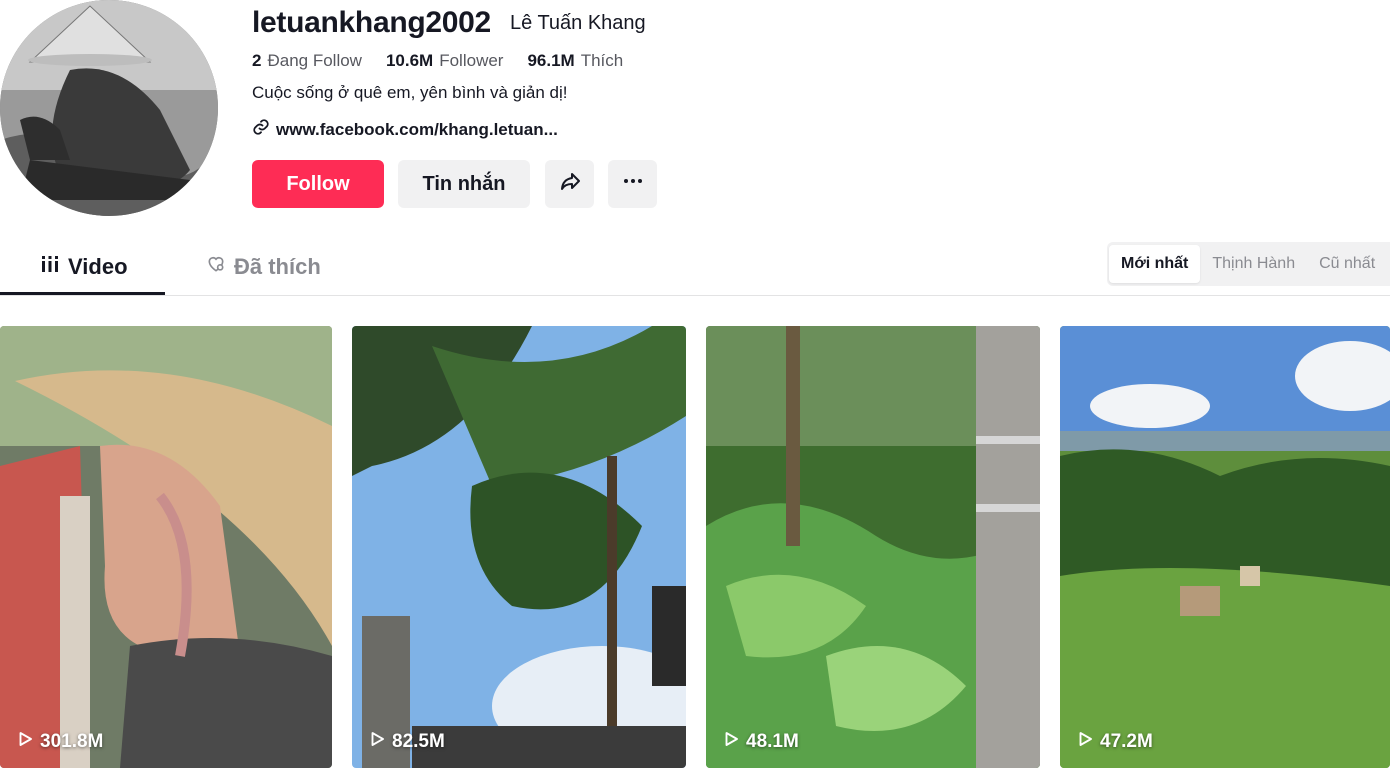  I want to click on video-card: 82.5M, so click(519, 547).